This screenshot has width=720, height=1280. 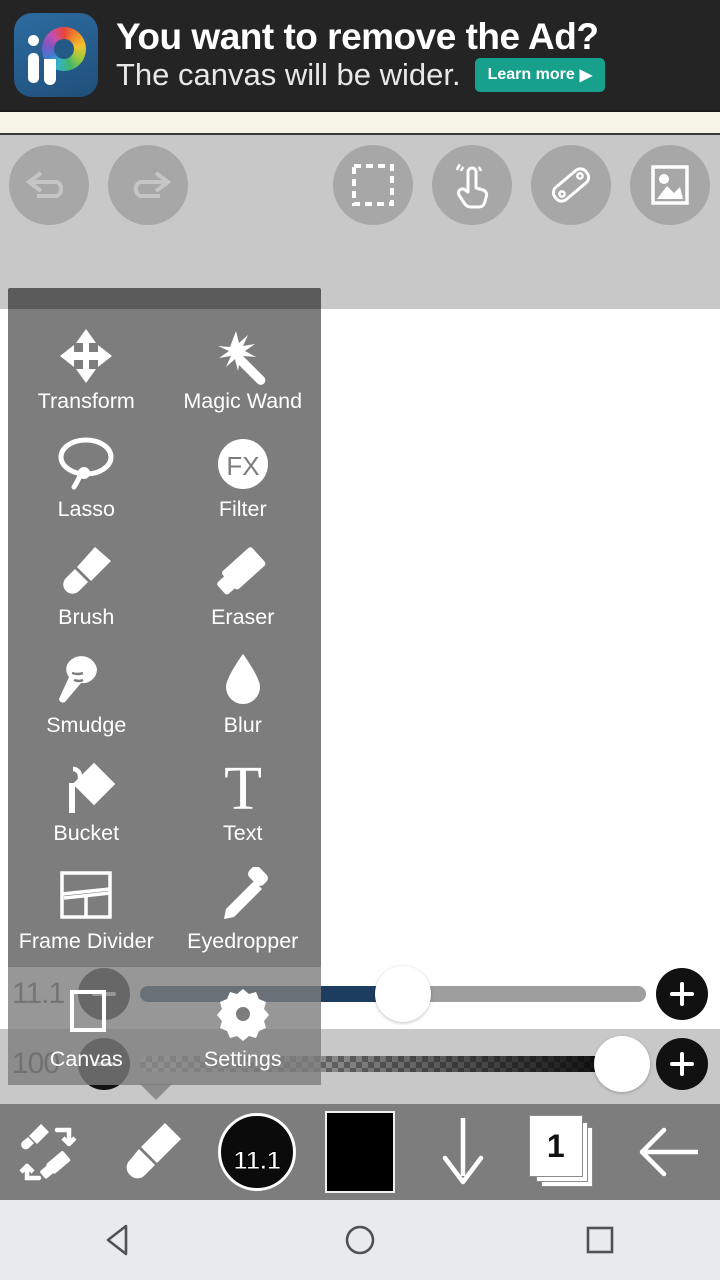 I want to click on android-home-button, so click(x=360, y=1240).